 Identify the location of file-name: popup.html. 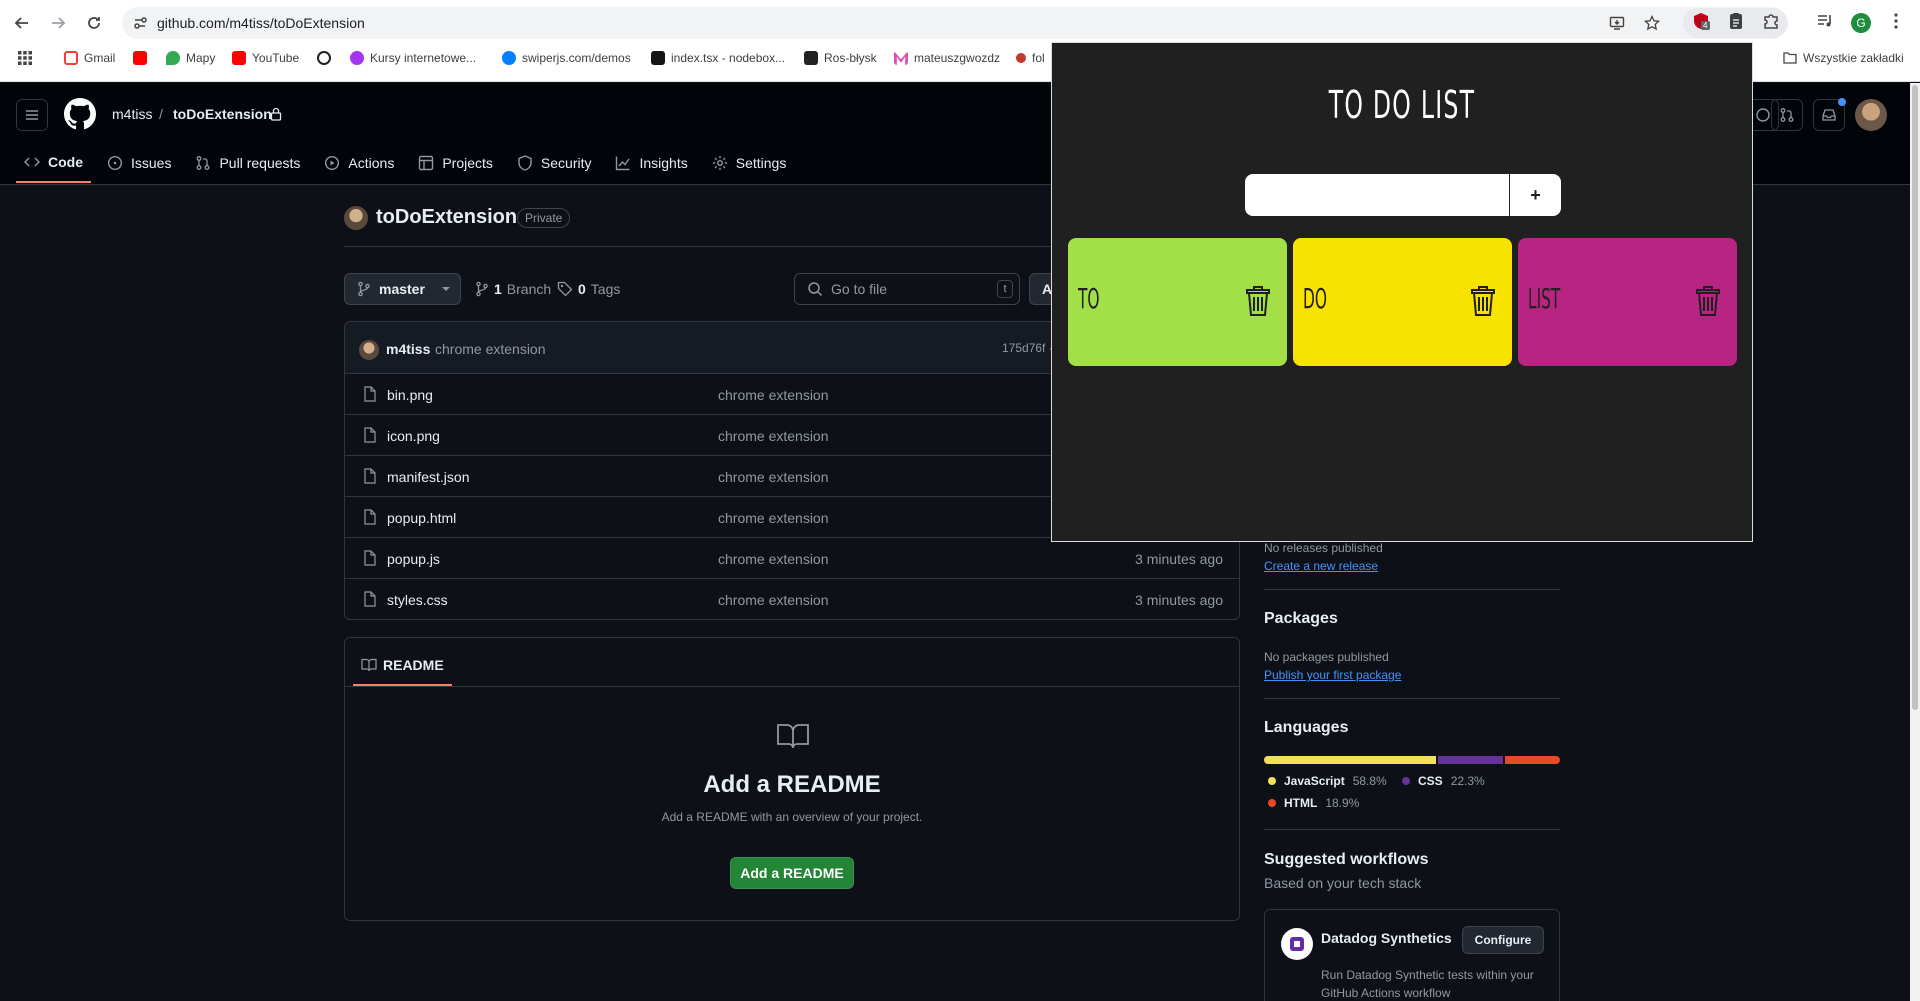
(421, 518).